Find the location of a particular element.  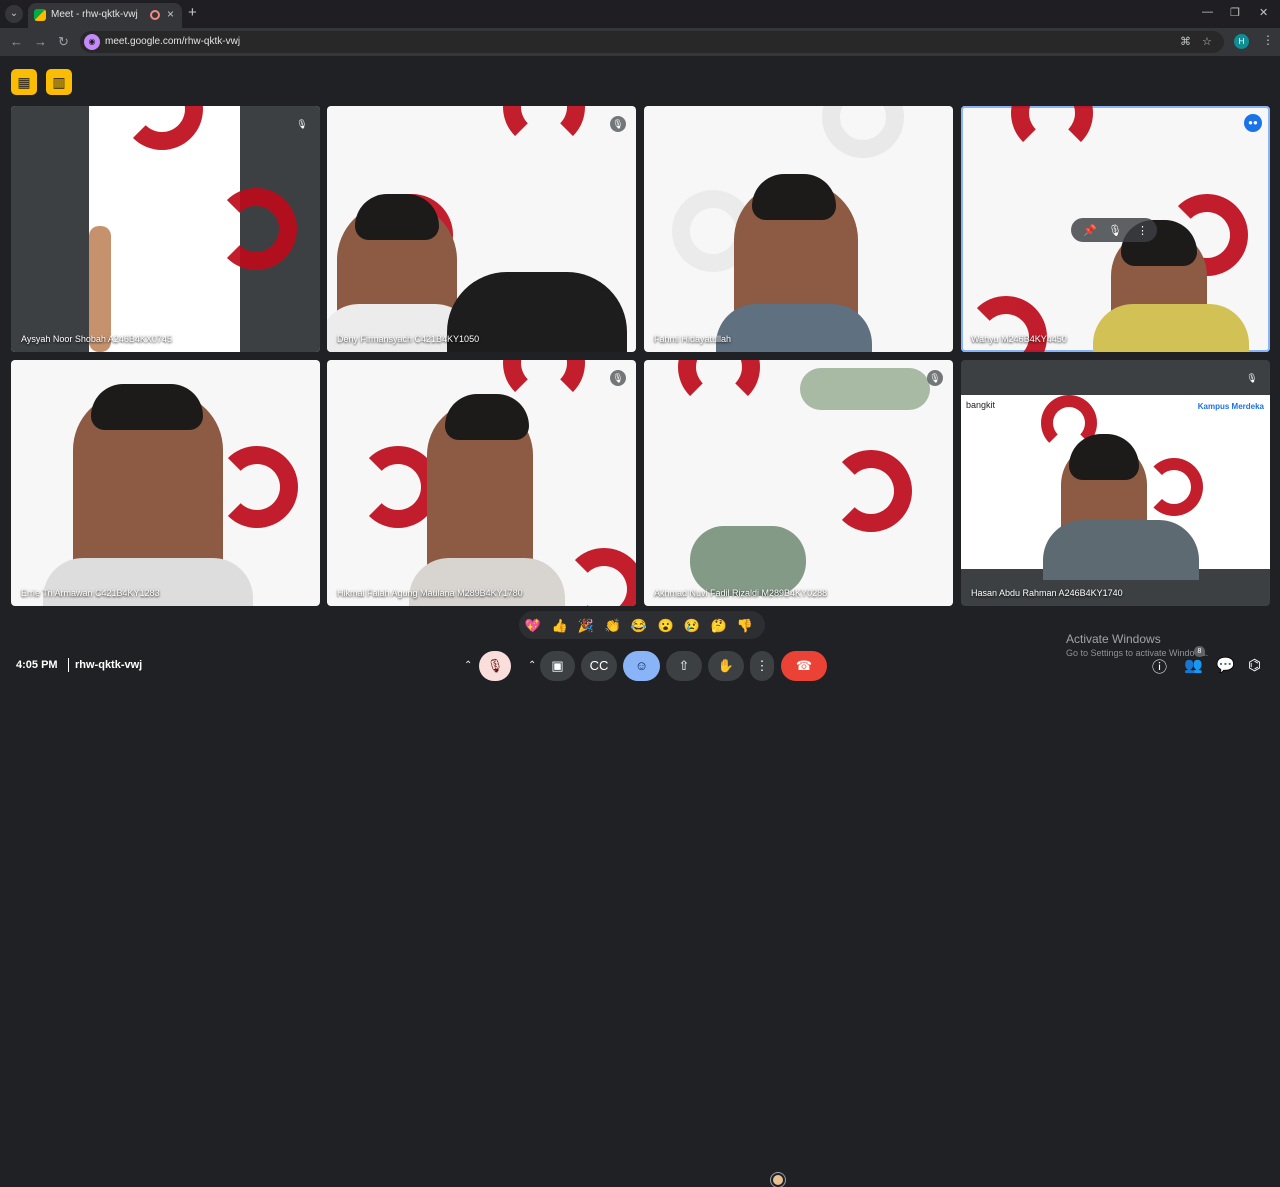

video-options-chevron-icon: ⌃ is located at coordinates (532, 665).